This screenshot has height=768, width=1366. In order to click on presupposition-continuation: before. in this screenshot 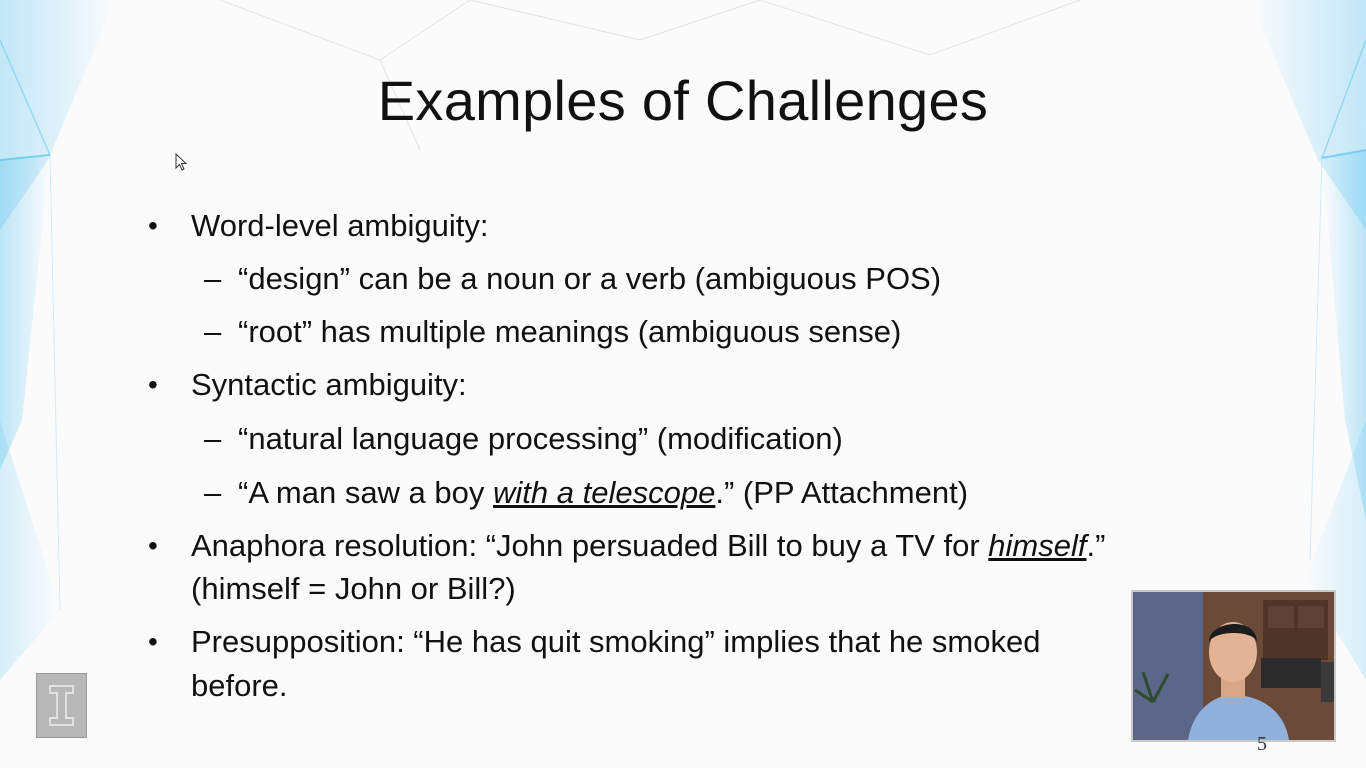, I will do `click(239, 685)`.